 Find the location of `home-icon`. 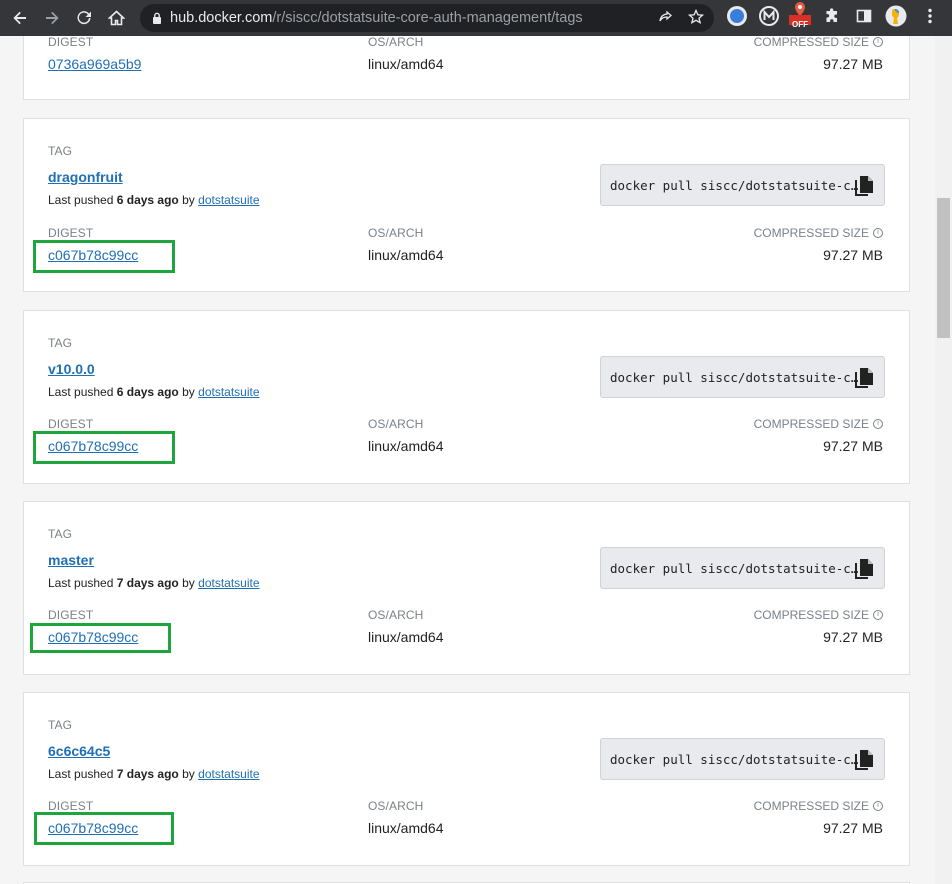

home-icon is located at coordinates (116, 18).